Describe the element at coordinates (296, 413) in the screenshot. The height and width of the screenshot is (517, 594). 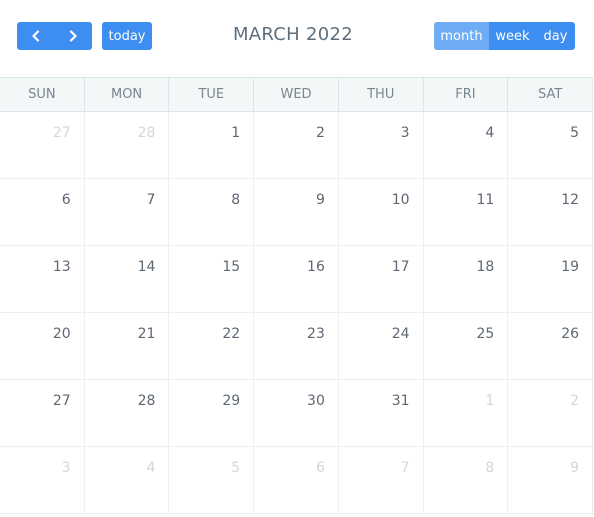
I see `day-cell: 30` at that location.